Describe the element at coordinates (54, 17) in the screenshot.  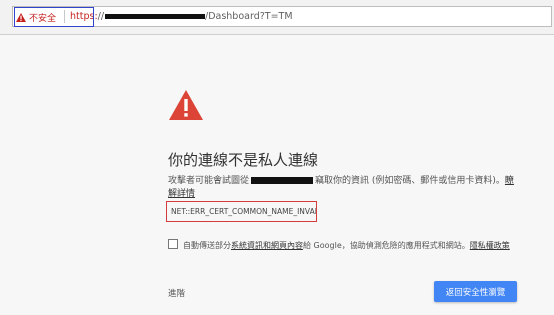
I see `url-annotation-box` at that location.